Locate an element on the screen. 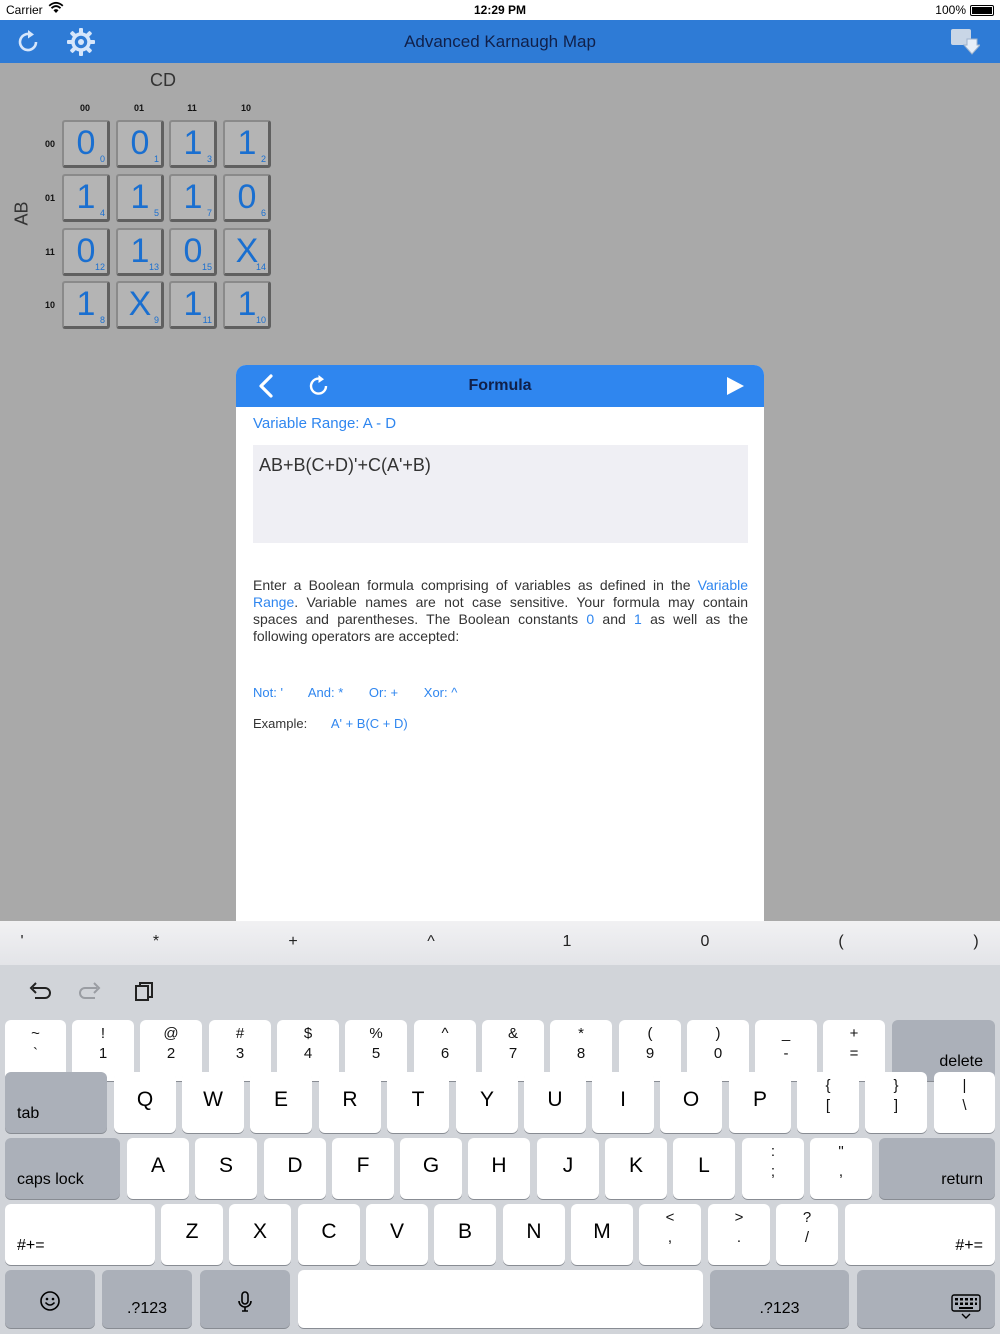  dictation-key is located at coordinates (245, 1299).